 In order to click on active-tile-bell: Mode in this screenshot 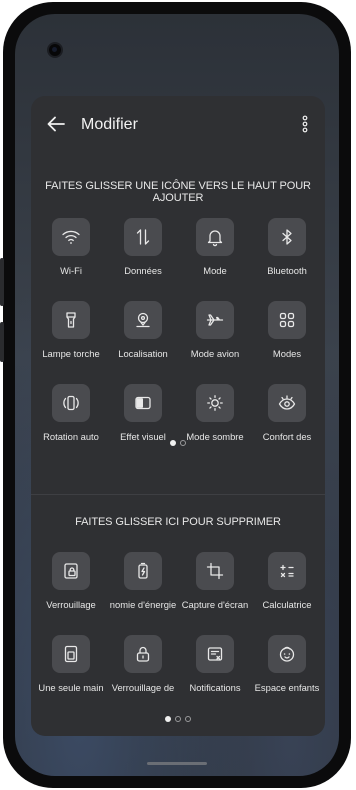, I will do `click(215, 253)`.